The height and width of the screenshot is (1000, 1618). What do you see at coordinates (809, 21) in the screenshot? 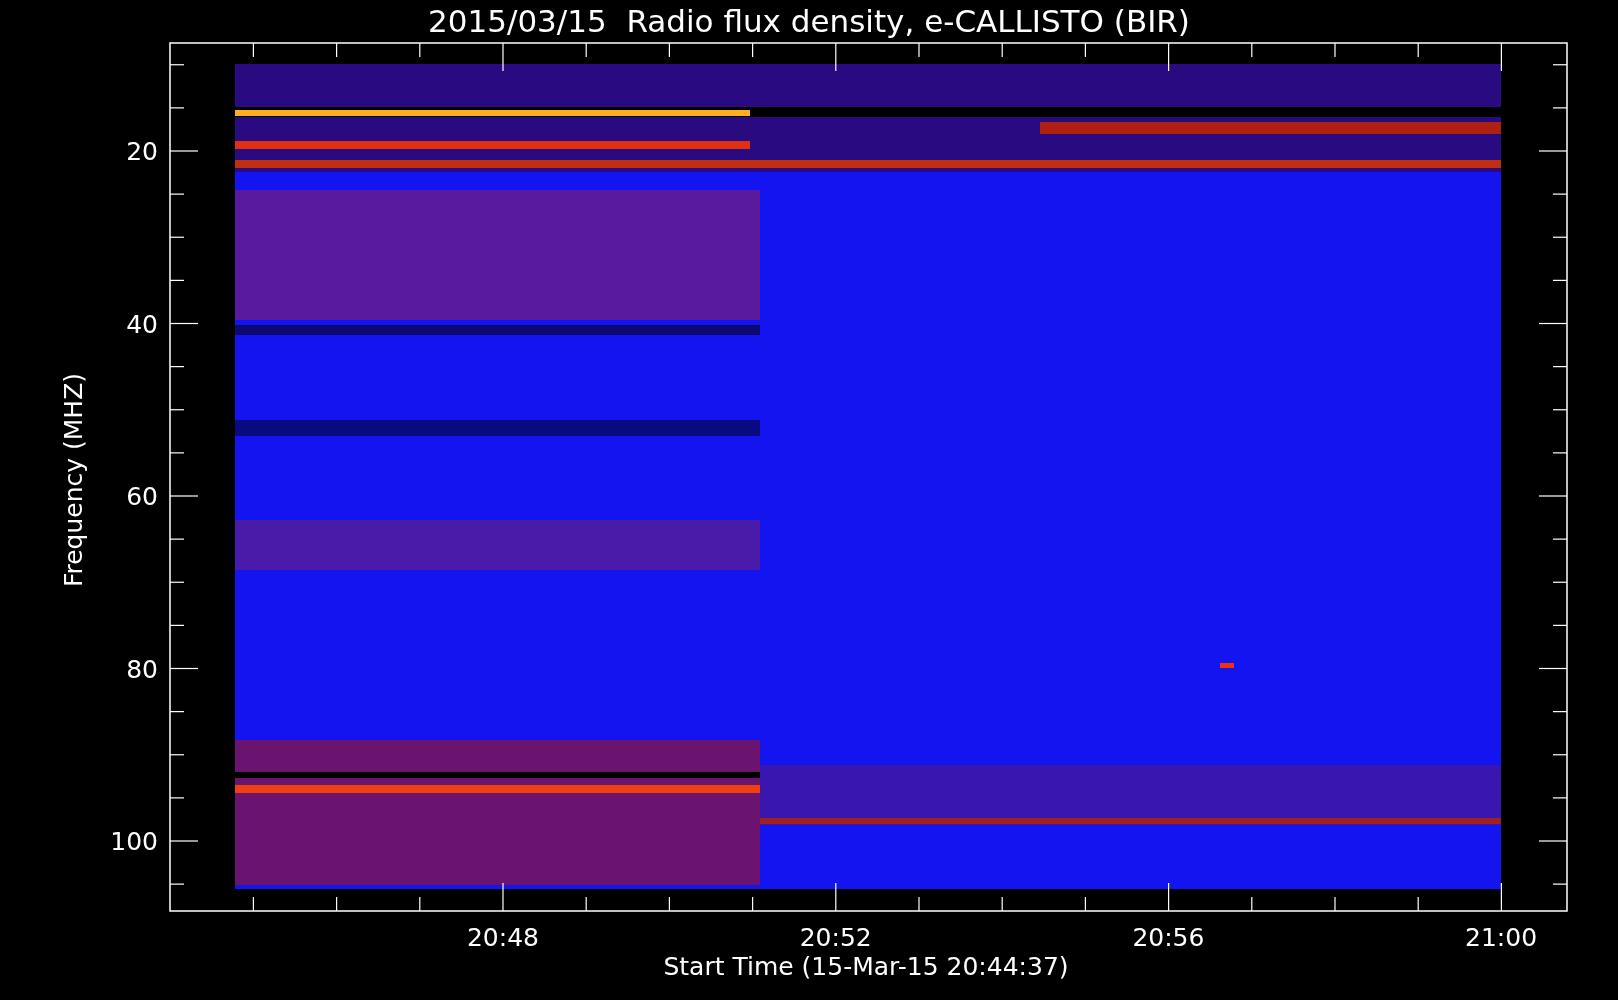
I see `chart-title: 2015/03/15 Radio flux density, e-CALLISTO (BIR)` at bounding box center [809, 21].